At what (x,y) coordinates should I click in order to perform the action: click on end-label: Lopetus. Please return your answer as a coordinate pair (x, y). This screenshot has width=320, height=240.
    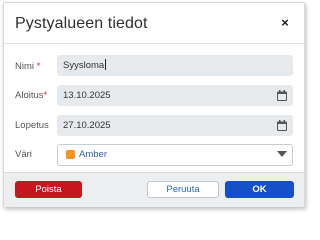
    Looking at the image, I should click on (32, 125).